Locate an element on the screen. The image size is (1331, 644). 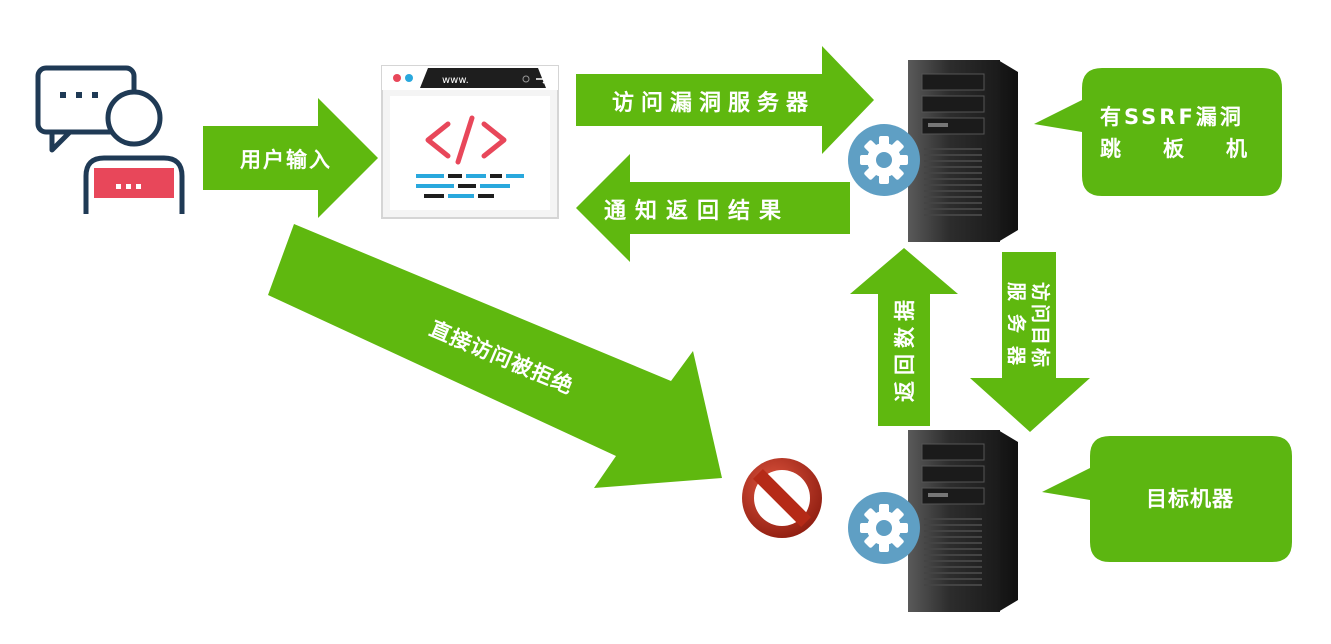
callout-ssrf-jump-host is located at coordinates (1158, 132).